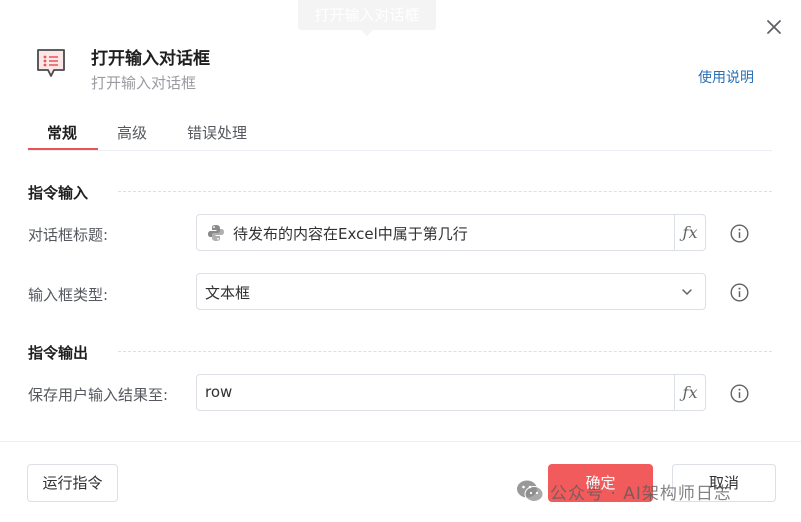 Image resolution: width=801 pixels, height=522 pixels. Describe the element at coordinates (219, 392) in the screenshot. I see `save-result-value: row` at that location.